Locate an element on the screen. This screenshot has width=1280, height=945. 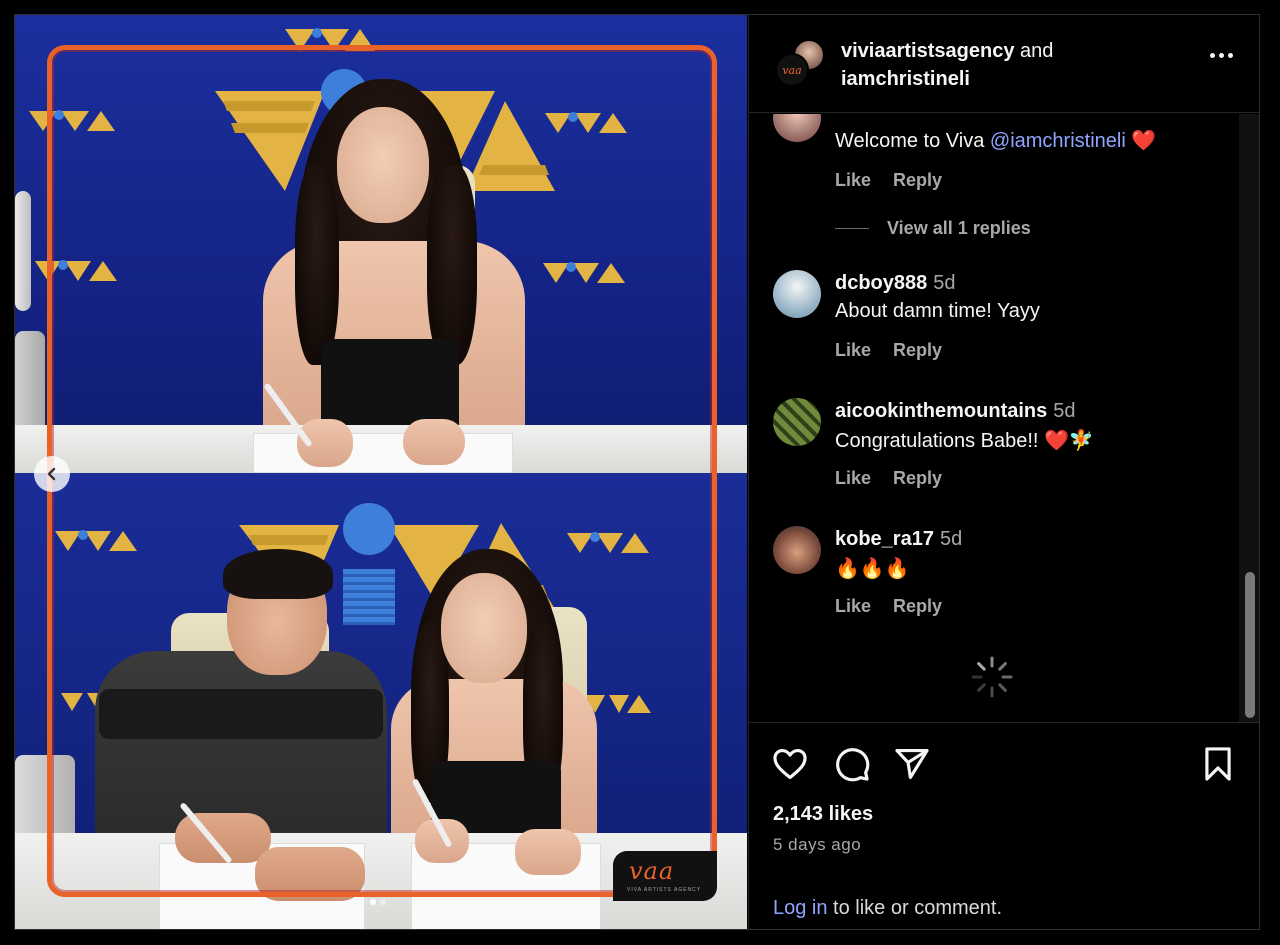
comment-bubble-icon is located at coordinates (852, 764).